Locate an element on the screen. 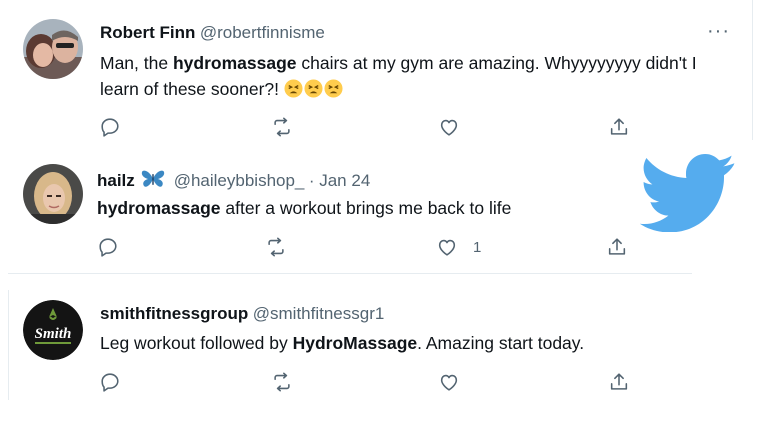  like-count: 1 is located at coordinates (477, 247).